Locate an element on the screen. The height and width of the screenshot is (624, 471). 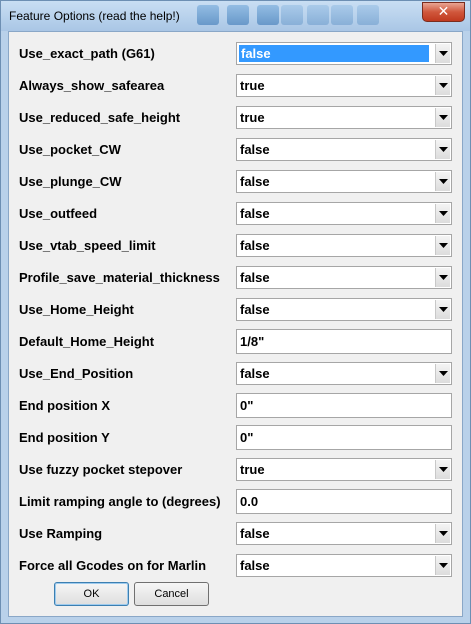
option-row: End position X 0" is located at coordinates (236, 406).